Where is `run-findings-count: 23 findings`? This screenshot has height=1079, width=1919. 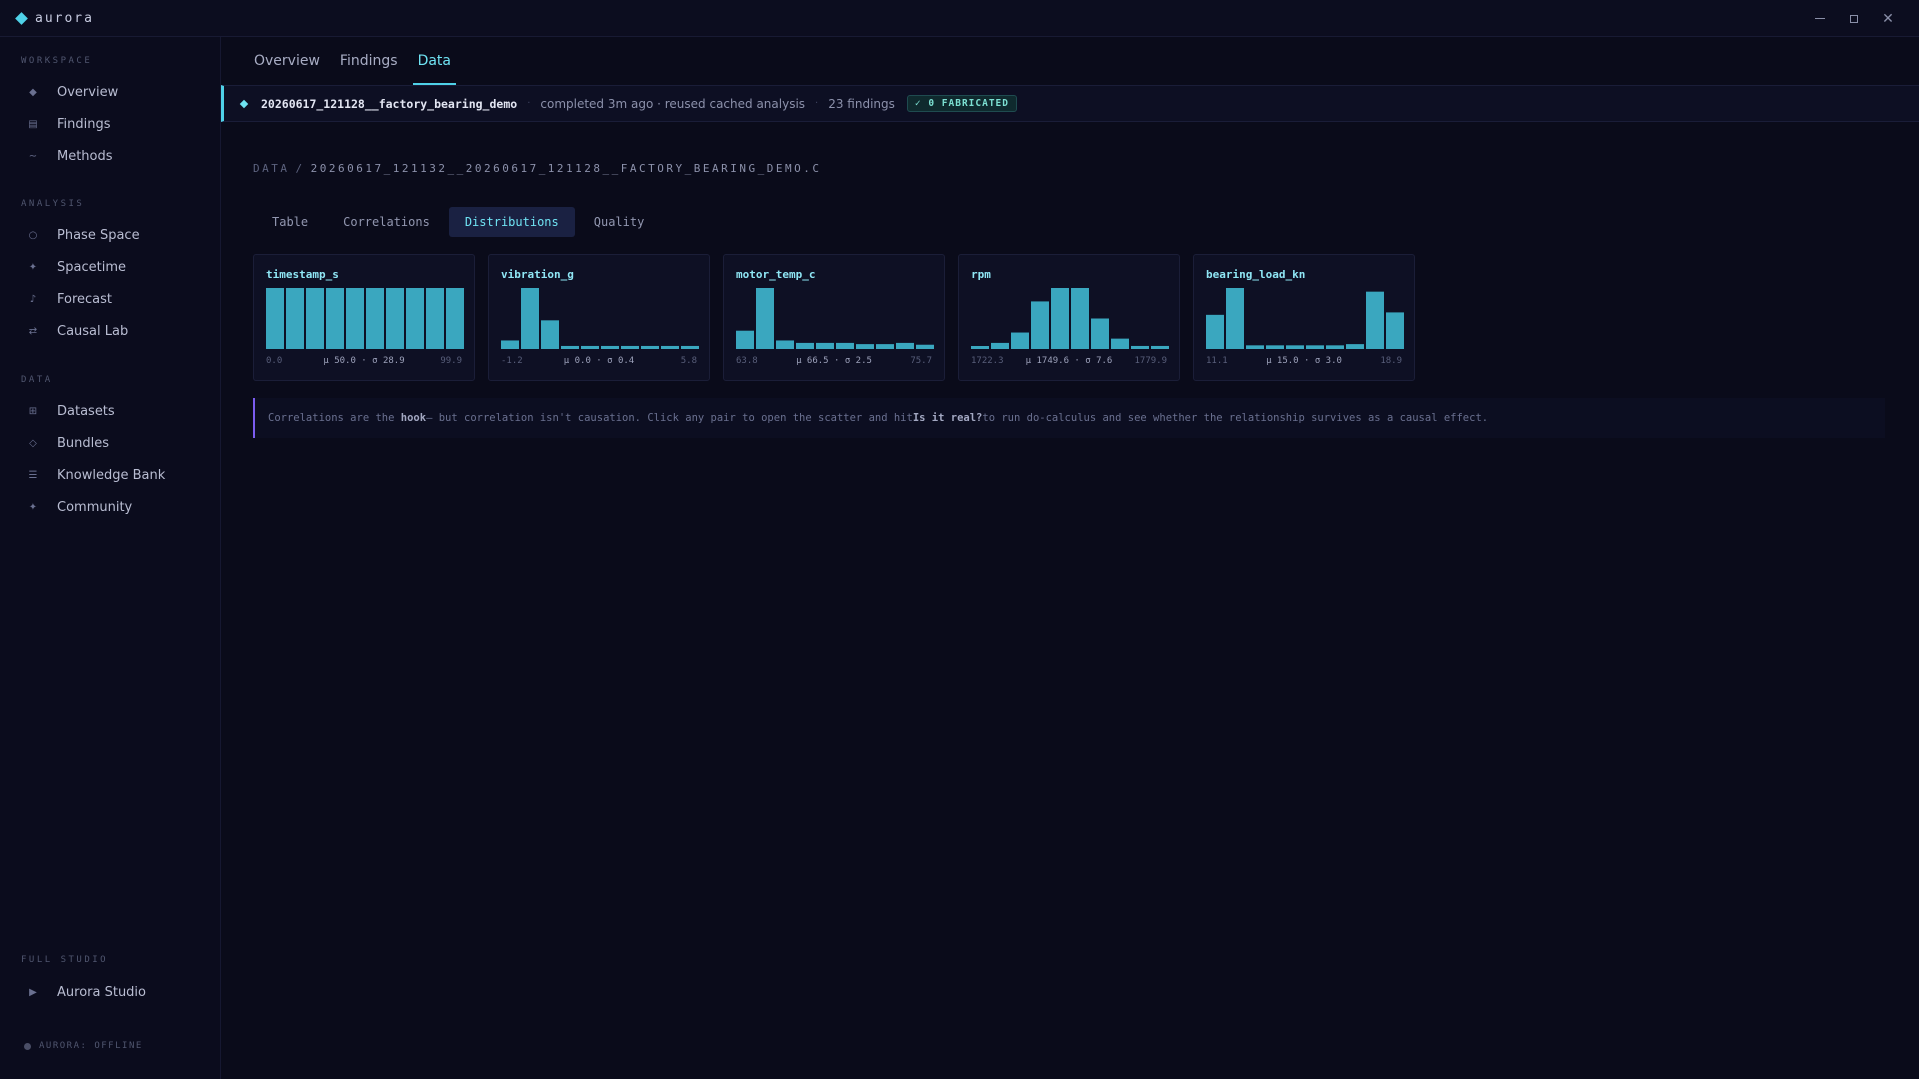
run-findings-count: 23 findings is located at coordinates (861, 104).